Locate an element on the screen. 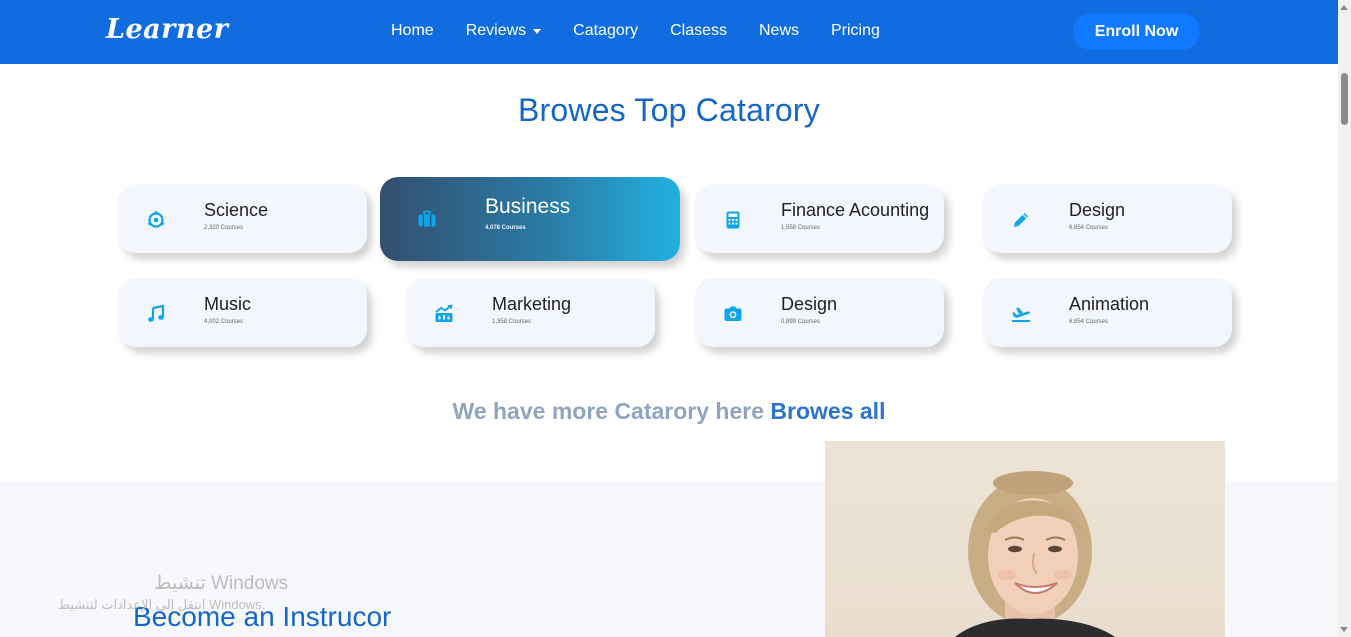 Image resolution: width=1351 pixels, height=637 pixels. browse-all-link: Browes all is located at coordinates (827, 411).